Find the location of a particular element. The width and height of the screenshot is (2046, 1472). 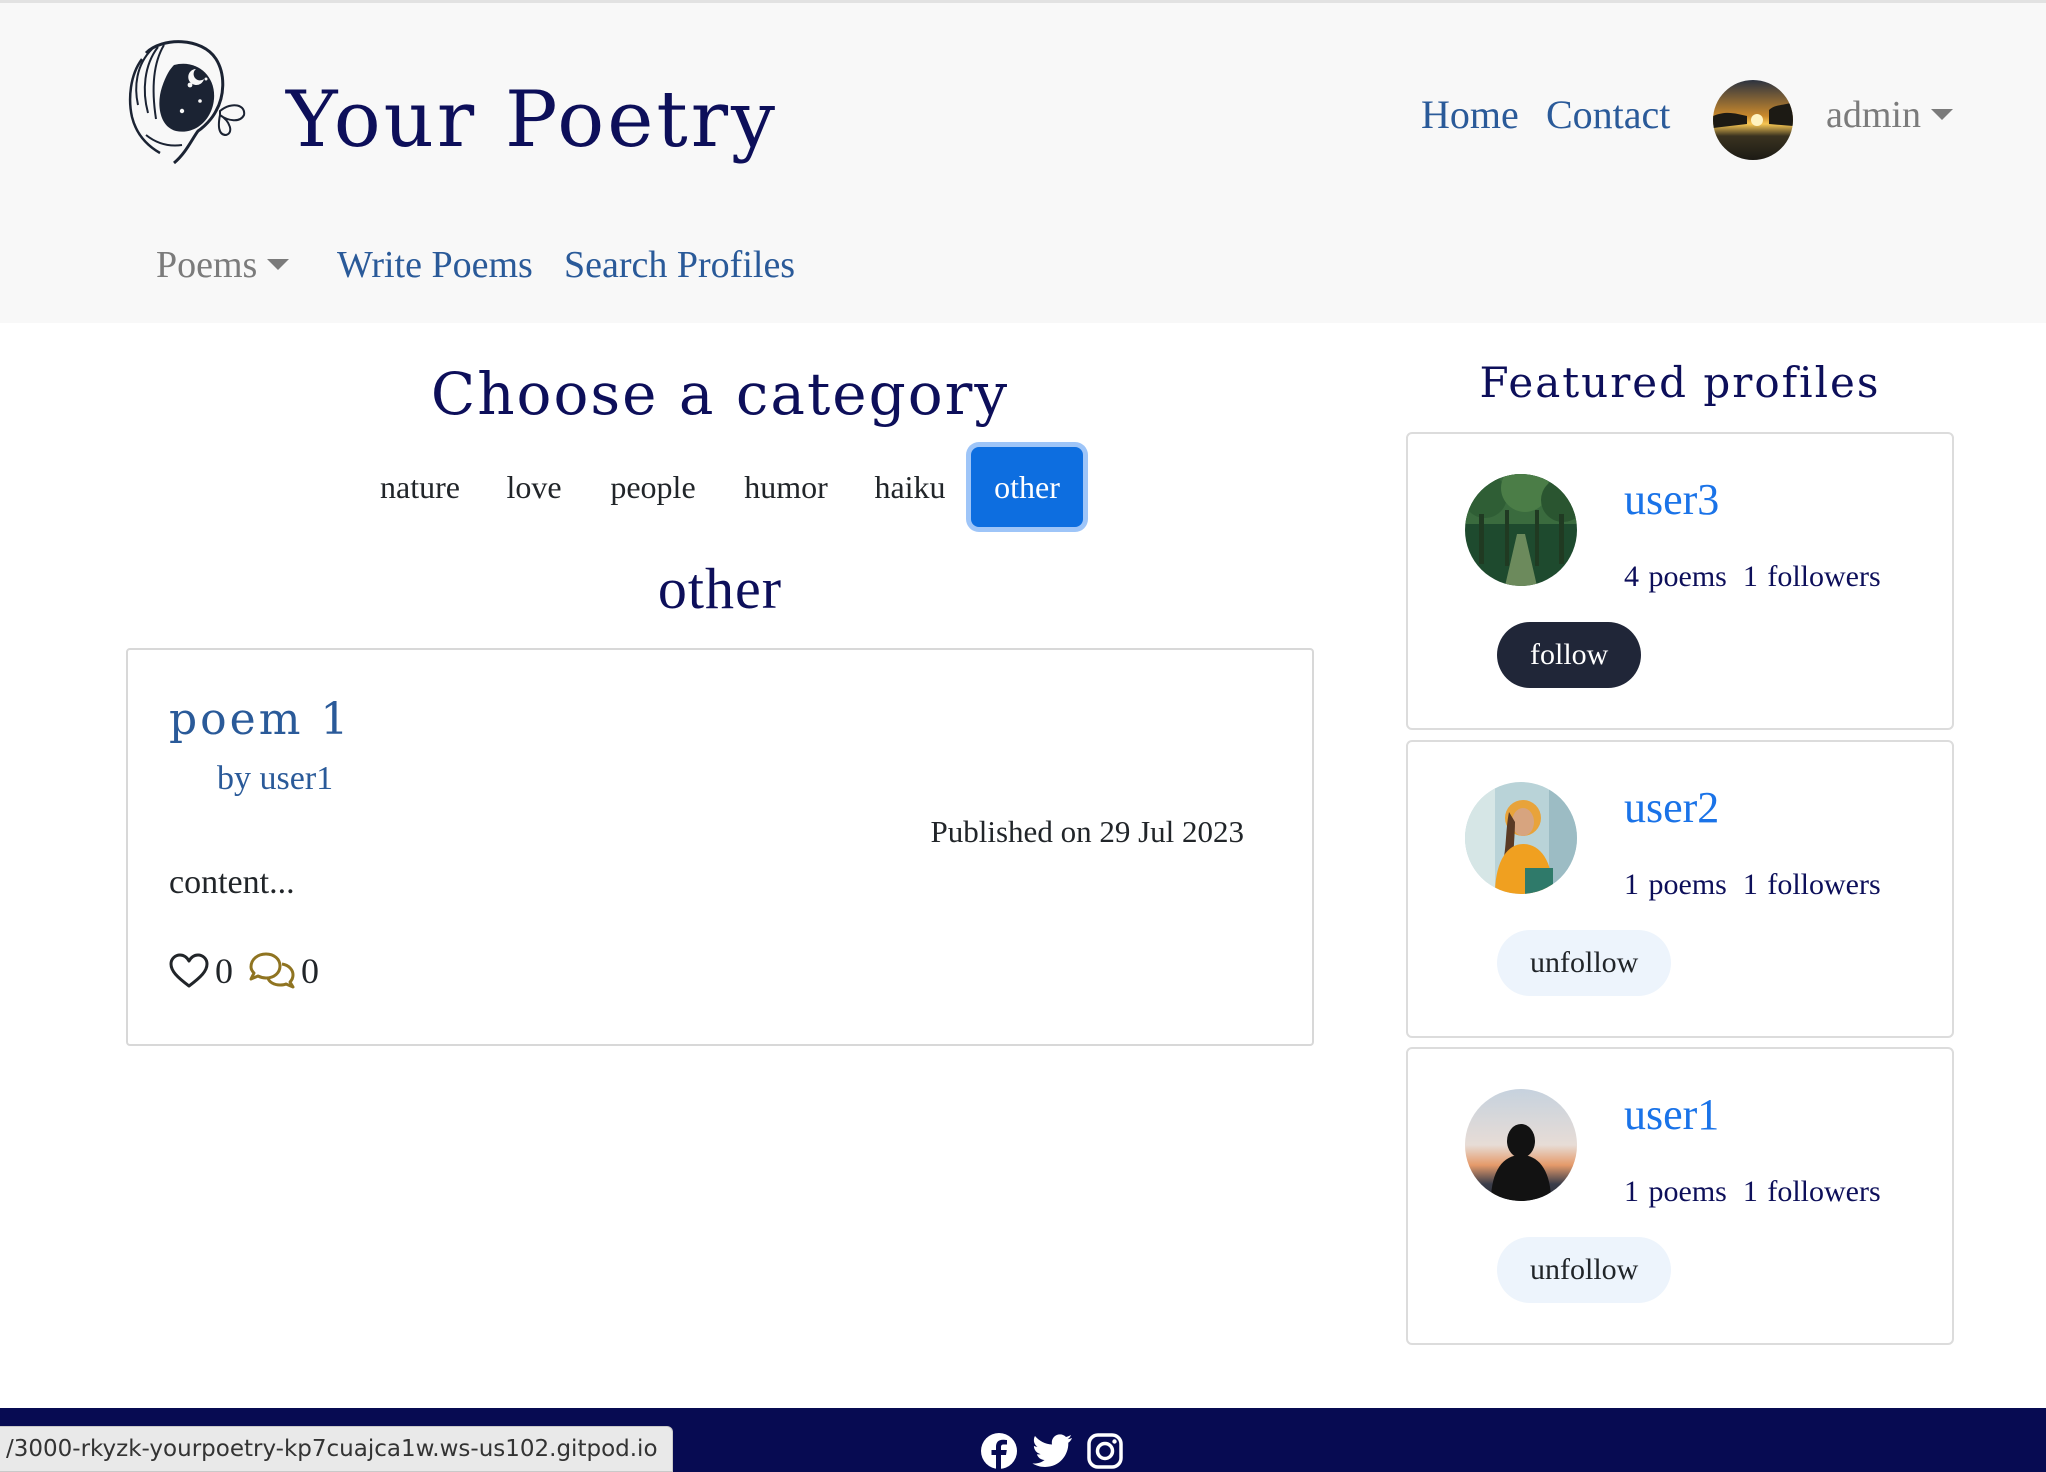

poem-stats: 0 0 is located at coordinates (244, 971).